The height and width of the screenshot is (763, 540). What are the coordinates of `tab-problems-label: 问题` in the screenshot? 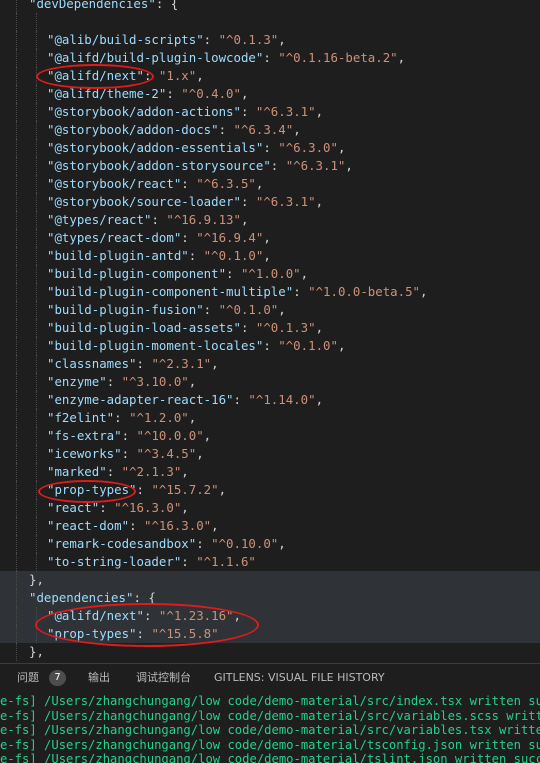 It's located at (28, 677).